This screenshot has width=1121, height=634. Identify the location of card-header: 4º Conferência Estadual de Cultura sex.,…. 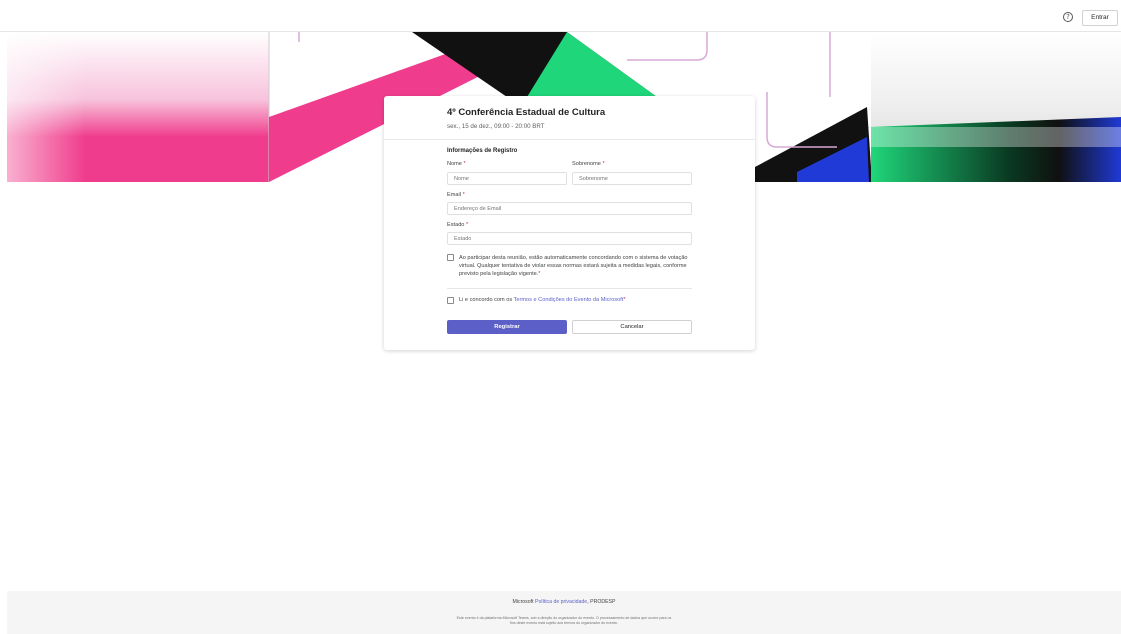
(569, 118).